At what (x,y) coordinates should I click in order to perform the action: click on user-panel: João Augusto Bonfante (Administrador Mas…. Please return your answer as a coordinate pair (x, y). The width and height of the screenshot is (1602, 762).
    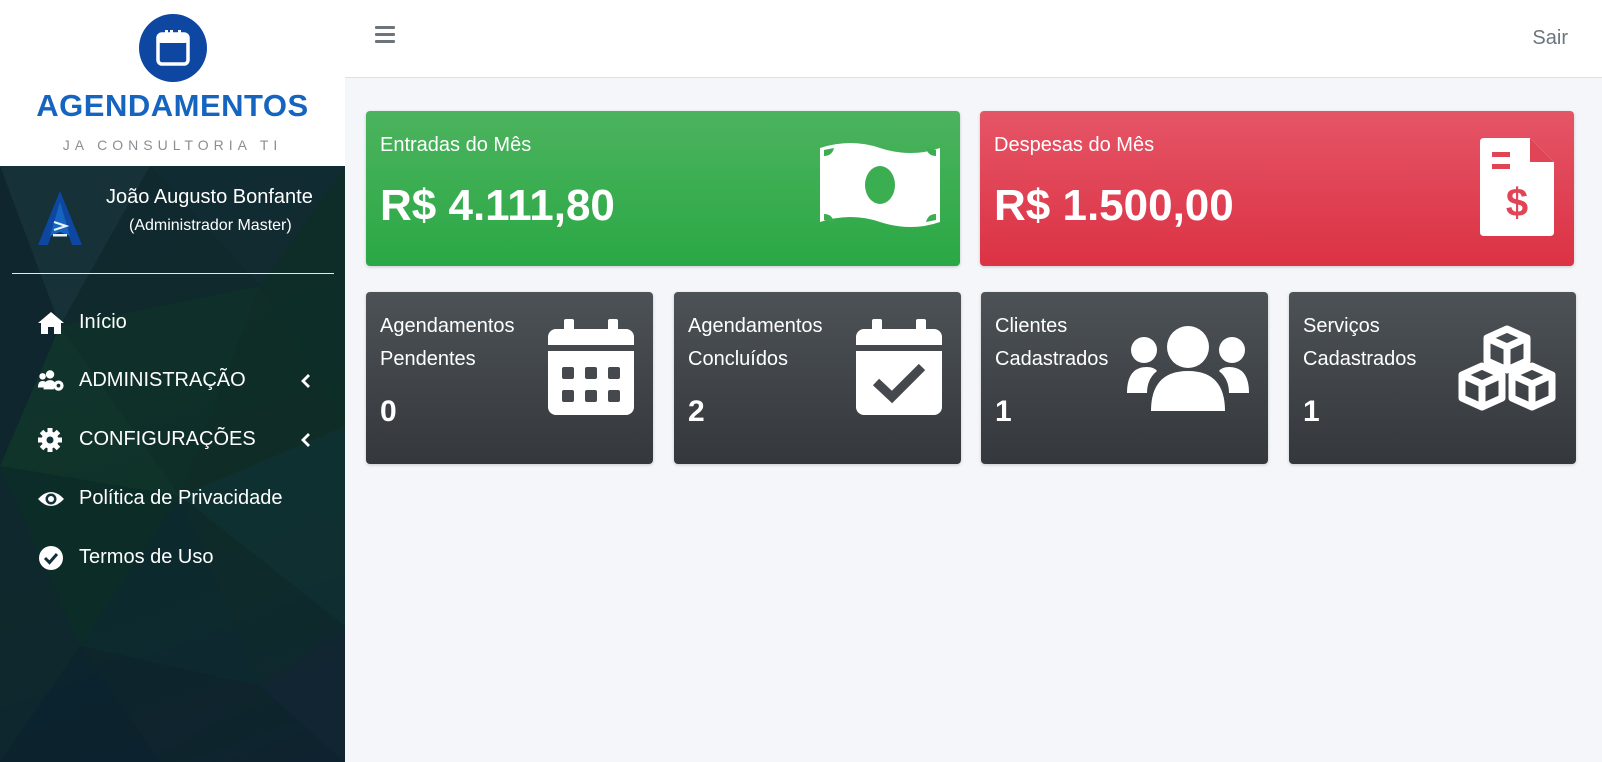
    Looking at the image, I should click on (172, 221).